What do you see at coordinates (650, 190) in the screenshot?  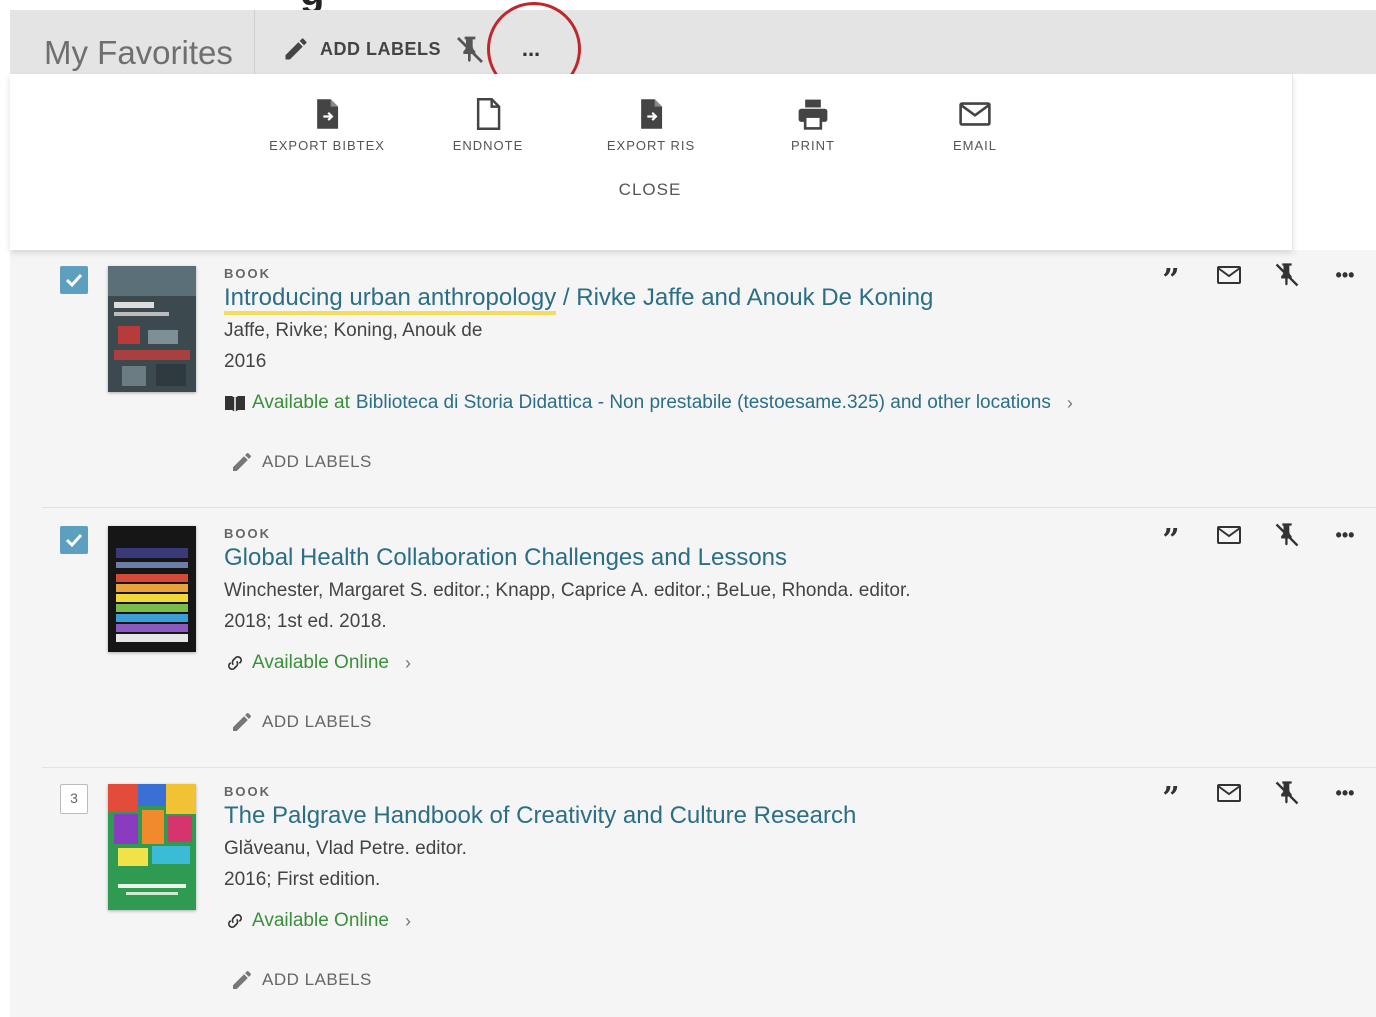 I see `close-button: CLOSE` at bounding box center [650, 190].